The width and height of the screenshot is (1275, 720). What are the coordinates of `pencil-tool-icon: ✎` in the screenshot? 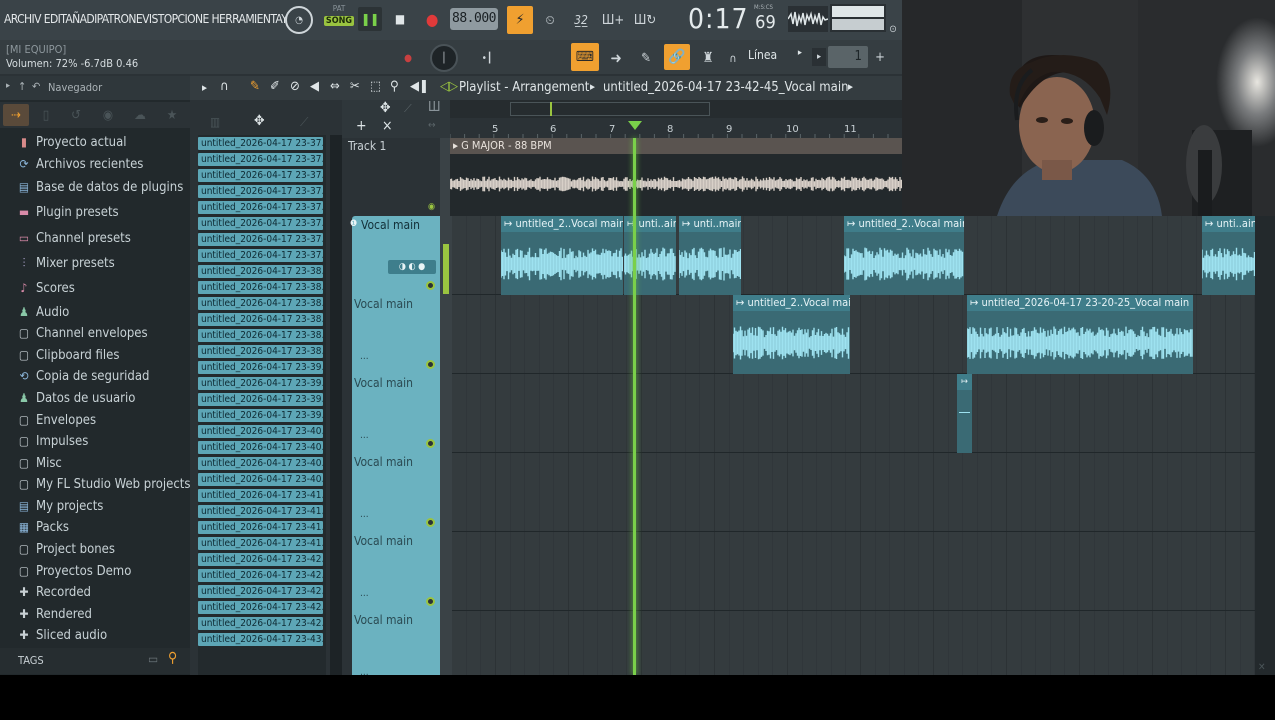 It's located at (255, 86).